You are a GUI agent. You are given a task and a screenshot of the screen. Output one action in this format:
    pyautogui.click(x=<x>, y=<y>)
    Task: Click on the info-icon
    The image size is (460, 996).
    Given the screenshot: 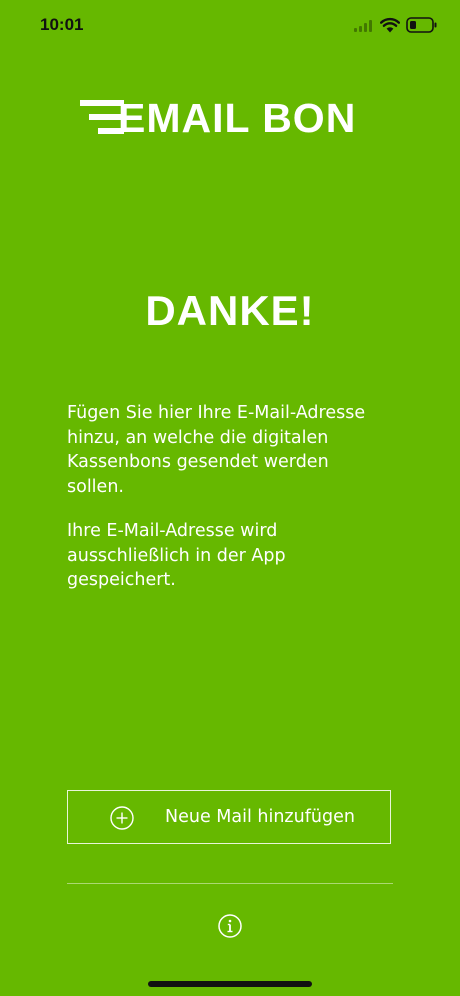 What is the action you would take?
    pyautogui.click(x=230, y=926)
    